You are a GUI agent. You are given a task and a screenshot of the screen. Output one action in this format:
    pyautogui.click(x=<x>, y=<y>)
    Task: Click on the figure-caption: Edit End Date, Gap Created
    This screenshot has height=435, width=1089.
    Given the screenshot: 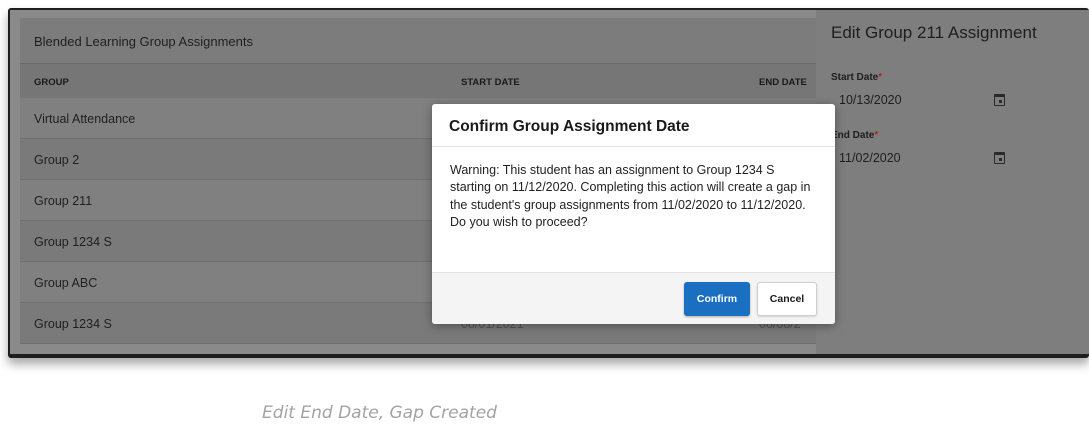 What is the action you would take?
    pyautogui.click(x=379, y=413)
    